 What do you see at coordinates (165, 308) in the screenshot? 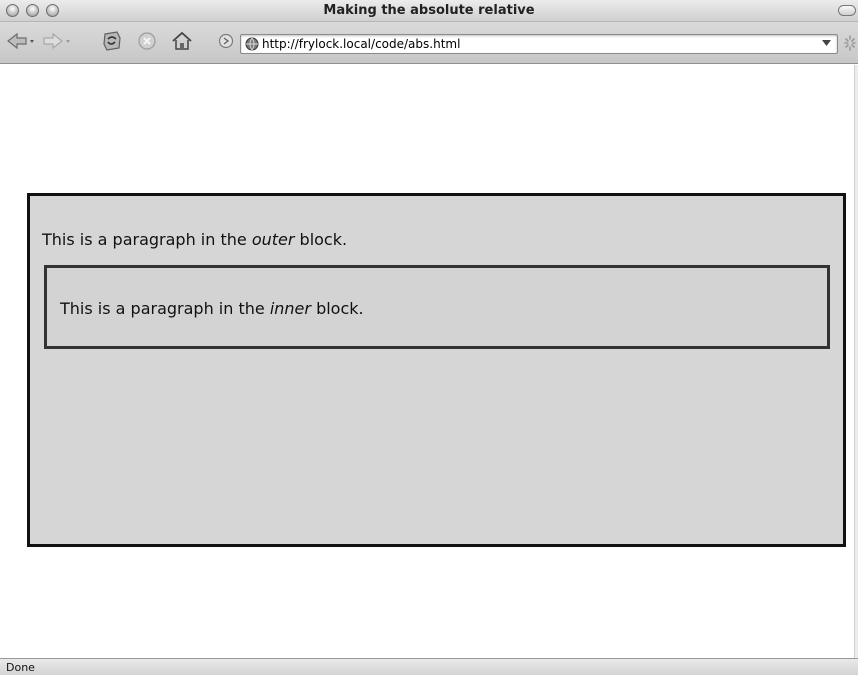
I see `inner-text-before: This is a paragraph in the` at bounding box center [165, 308].